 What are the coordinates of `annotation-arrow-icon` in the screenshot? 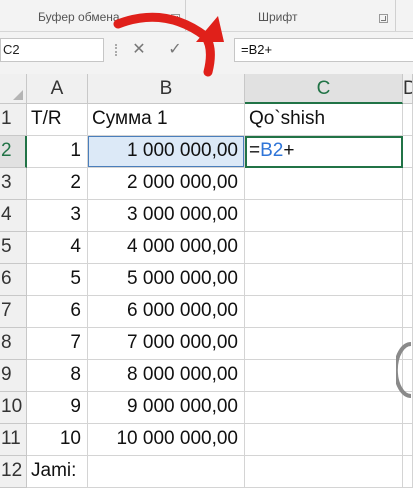 It's located at (168, 44).